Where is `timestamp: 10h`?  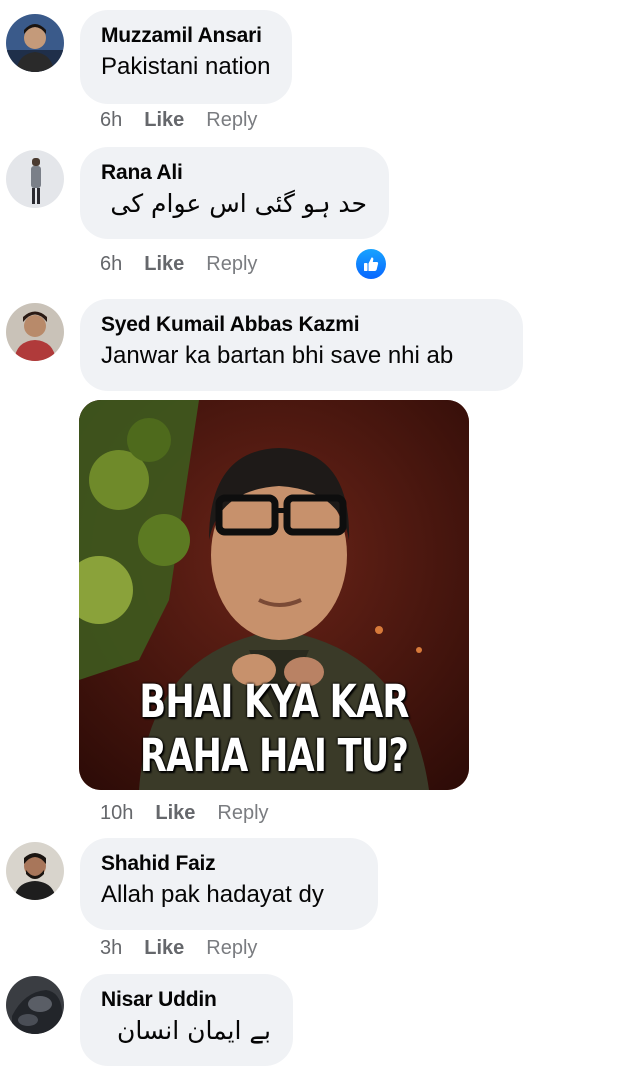
timestamp: 10h is located at coordinates (116, 813).